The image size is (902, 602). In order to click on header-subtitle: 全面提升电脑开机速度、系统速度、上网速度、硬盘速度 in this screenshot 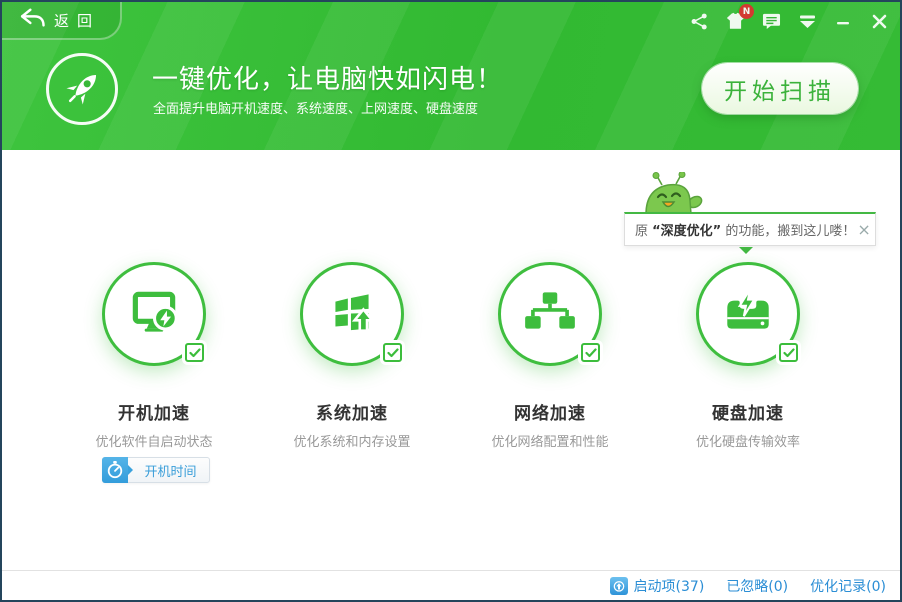, I will do `click(316, 109)`.